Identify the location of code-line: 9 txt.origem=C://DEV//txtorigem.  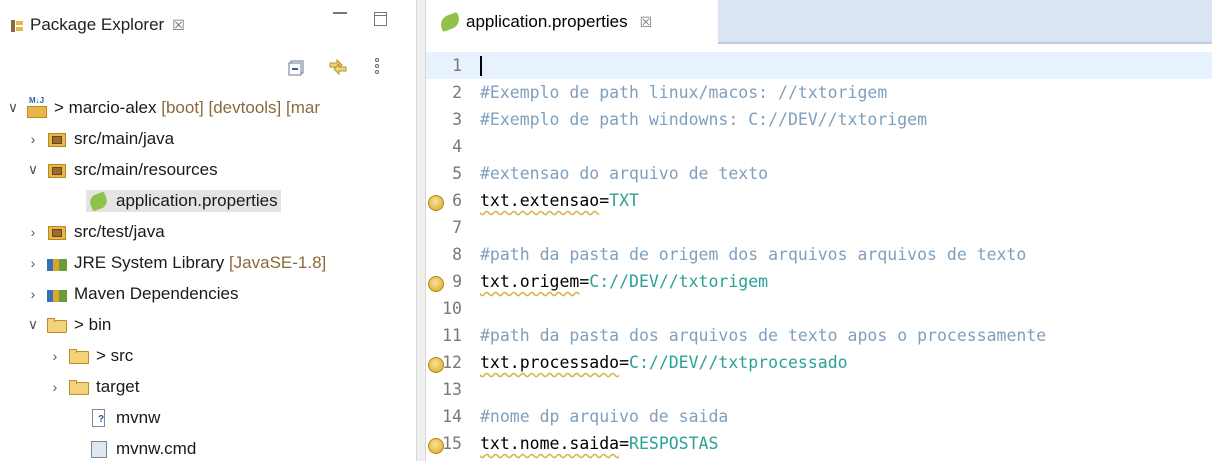
(819, 281).